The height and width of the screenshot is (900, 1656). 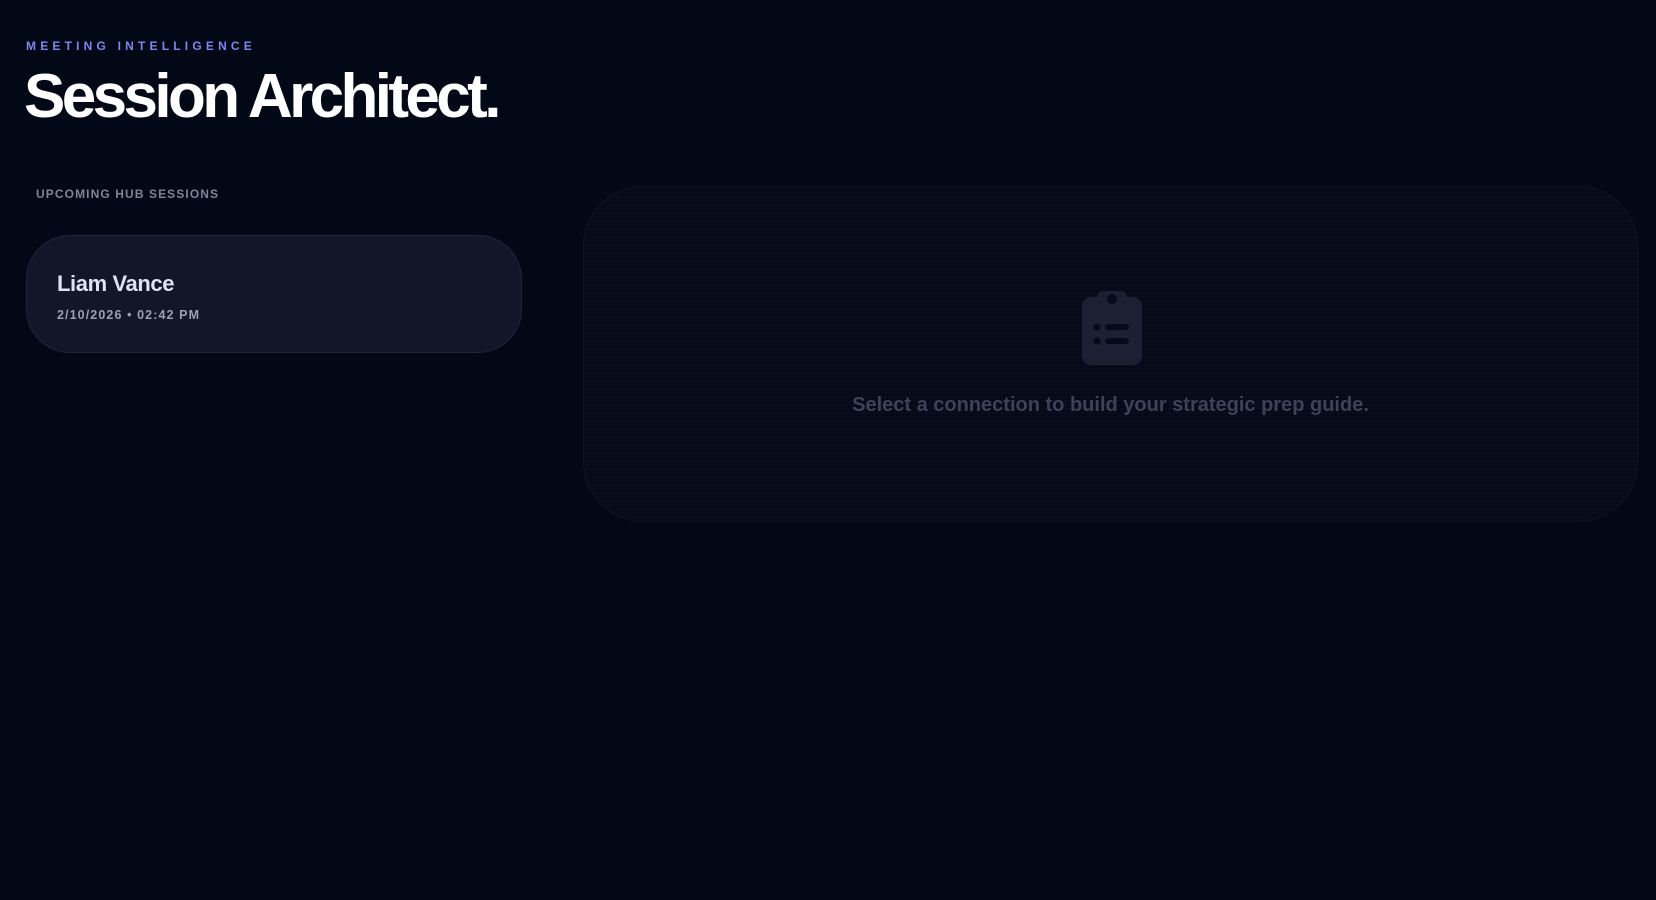 I want to click on eyebrow-label: MEETING INTELLIGENCE, so click(x=141, y=46).